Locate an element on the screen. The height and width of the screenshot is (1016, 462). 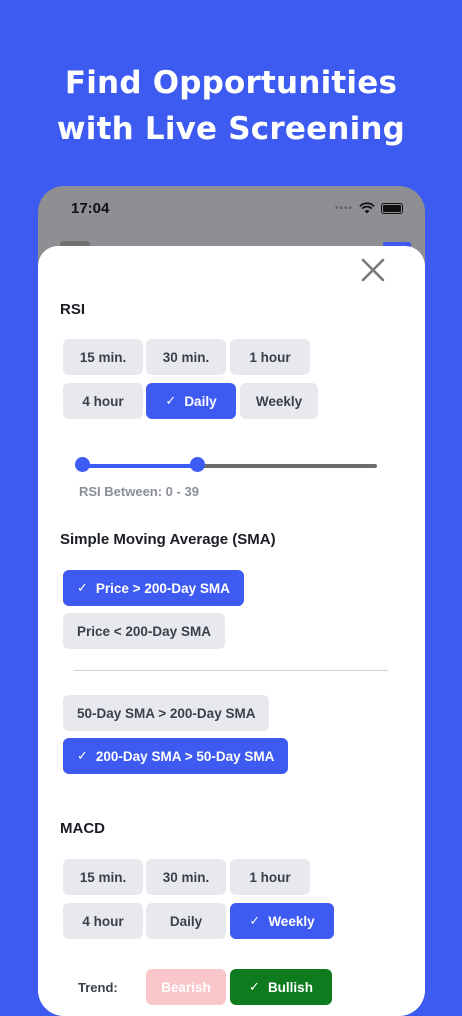
signal-icon: •••• is located at coordinates (343, 208).